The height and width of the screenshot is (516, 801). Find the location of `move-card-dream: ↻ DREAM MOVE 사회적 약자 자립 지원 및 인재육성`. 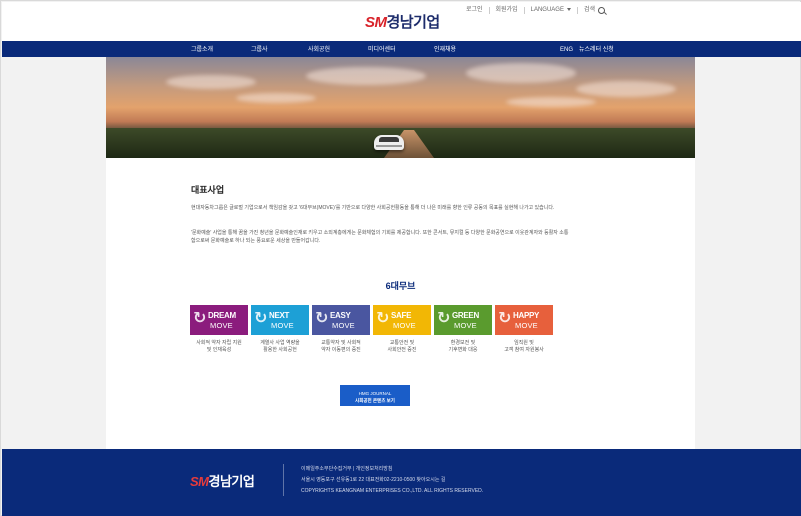

move-card-dream: ↻ DREAM MOVE 사회적 약자 자립 지원 및 인재육성 is located at coordinates (219, 329).